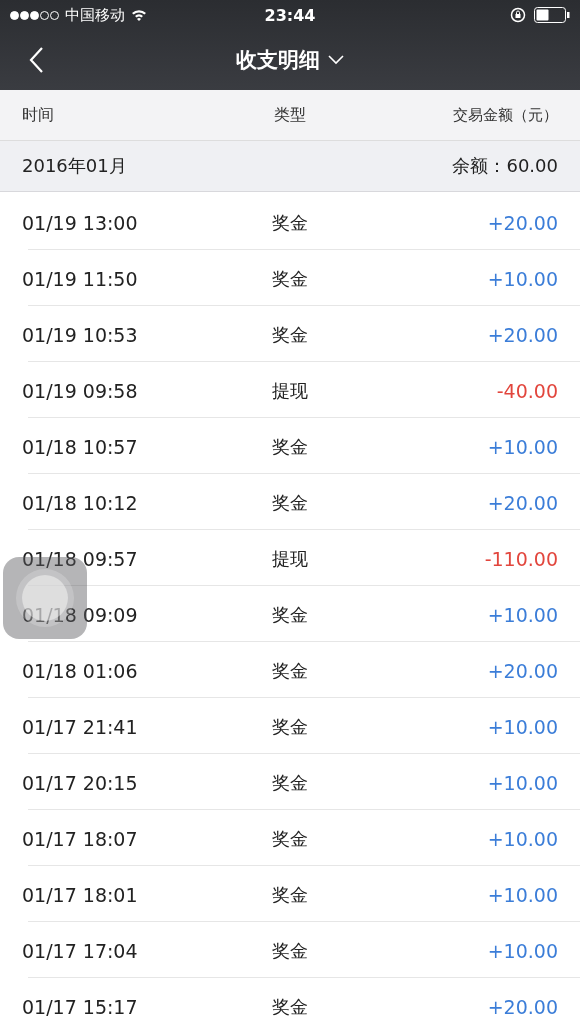 The width and height of the screenshot is (580, 1031). What do you see at coordinates (80, 838) in the screenshot?
I see `time-cell-text: 01/17 18:07` at bounding box center [80, 838].